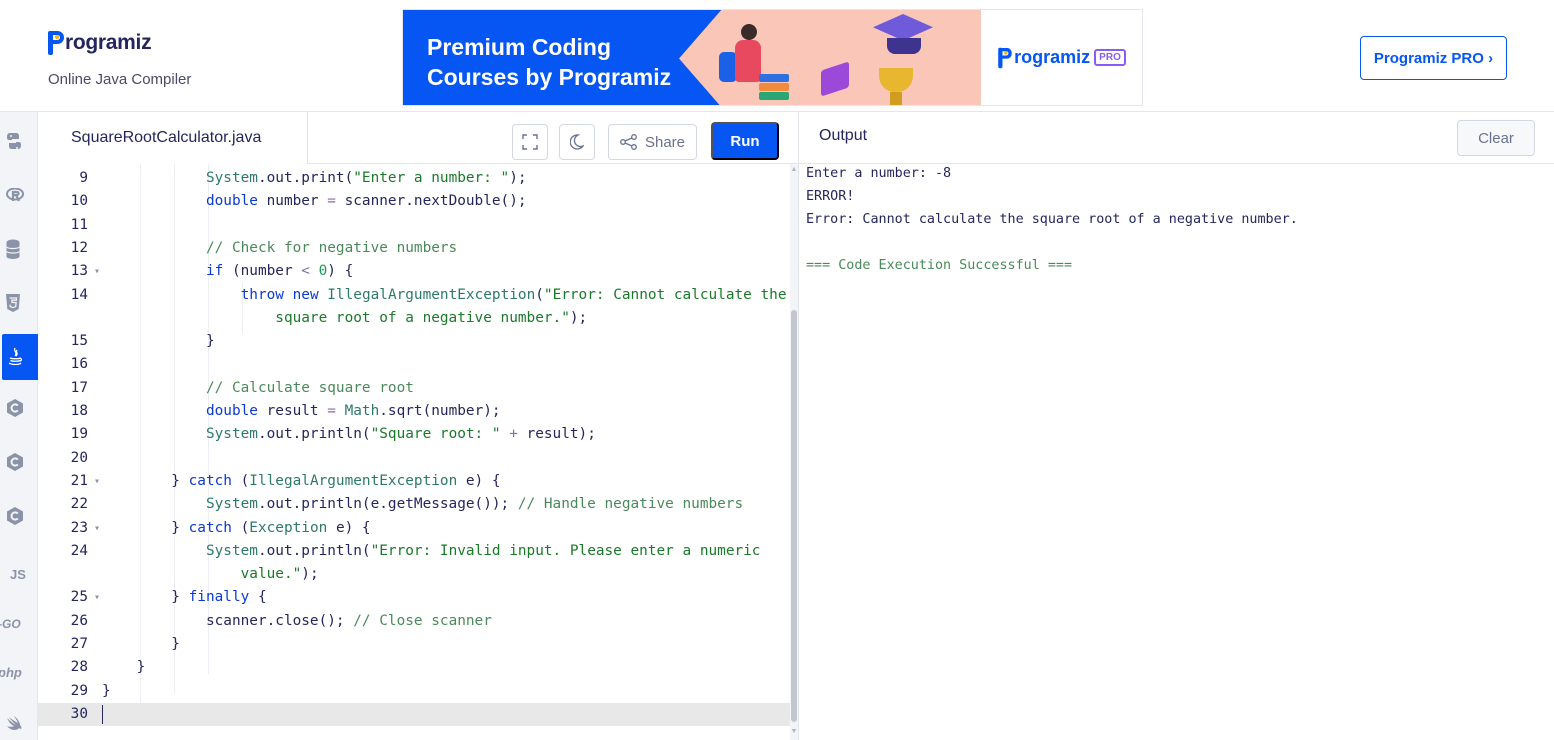 The image size is (1554, 740). I want to click on share-button: Share, so click(652, 142).